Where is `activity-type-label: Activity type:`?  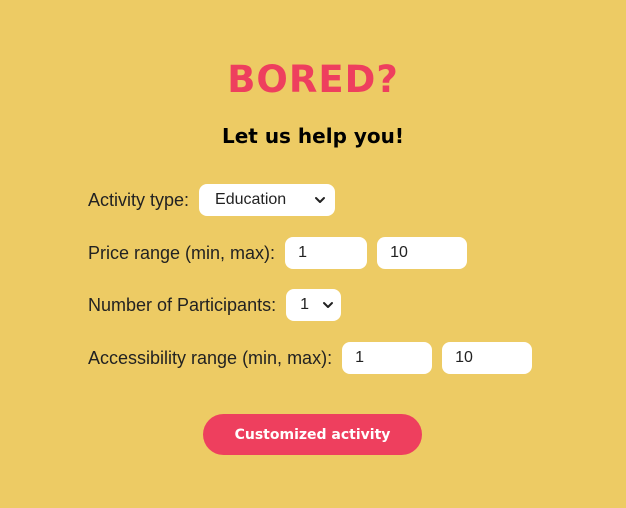 activity-type-label: Activity type: is located at coordinates (139, 199).